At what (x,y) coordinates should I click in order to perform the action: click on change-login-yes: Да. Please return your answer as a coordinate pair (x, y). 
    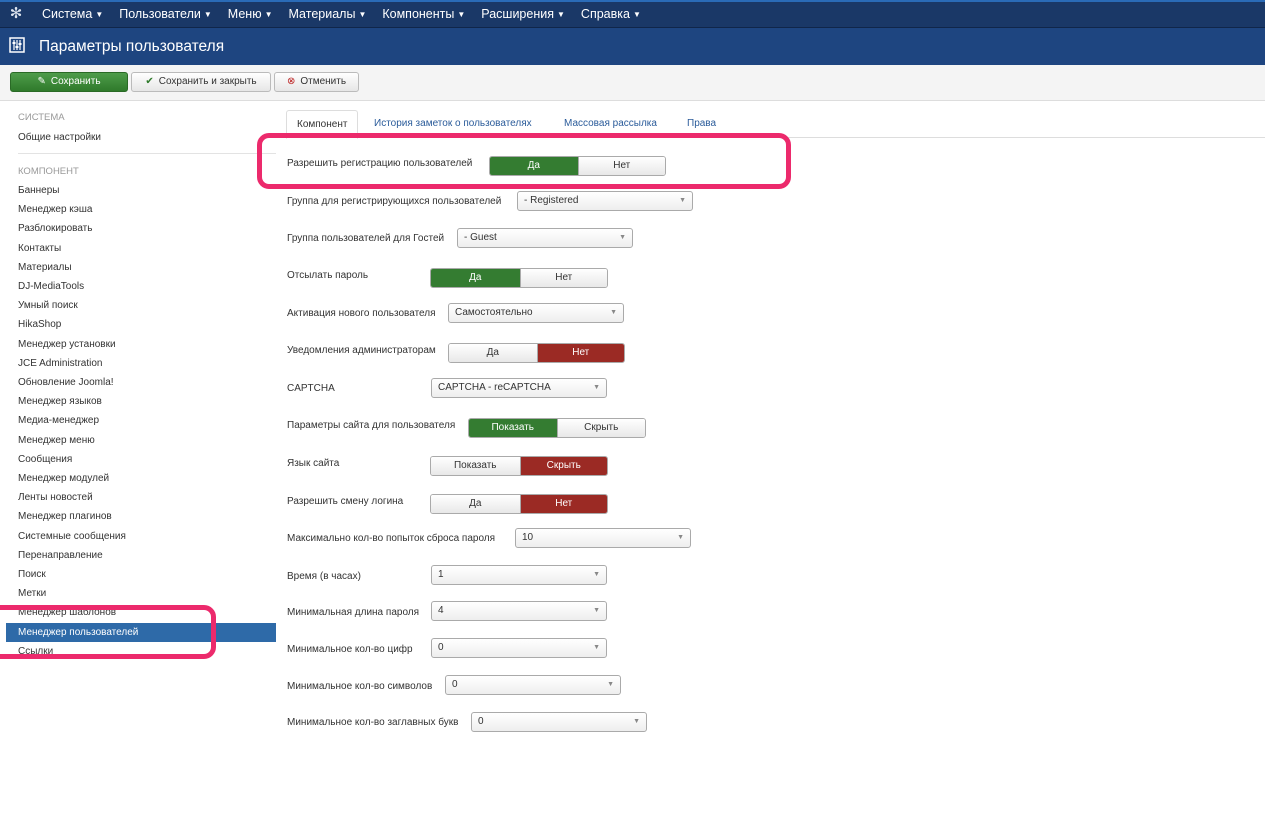
    Looking at the image, I should click on (475, 504).